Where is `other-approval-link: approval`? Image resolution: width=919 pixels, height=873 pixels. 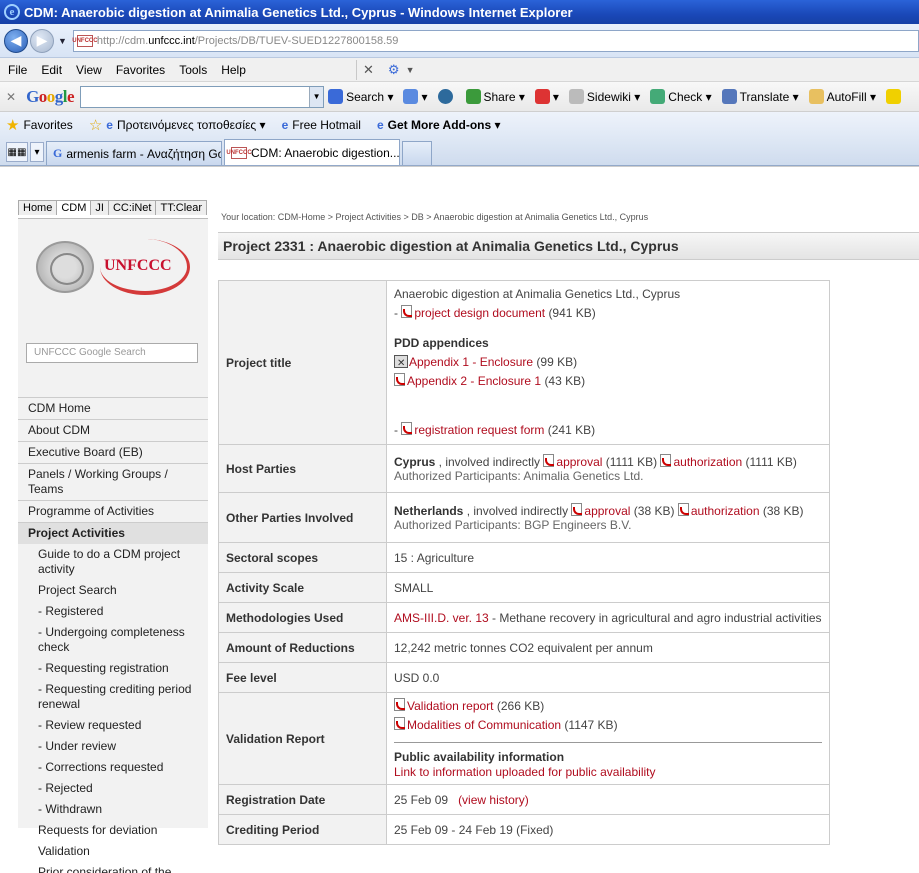
other-approval-link: approval is located at coordinates (607, 511).